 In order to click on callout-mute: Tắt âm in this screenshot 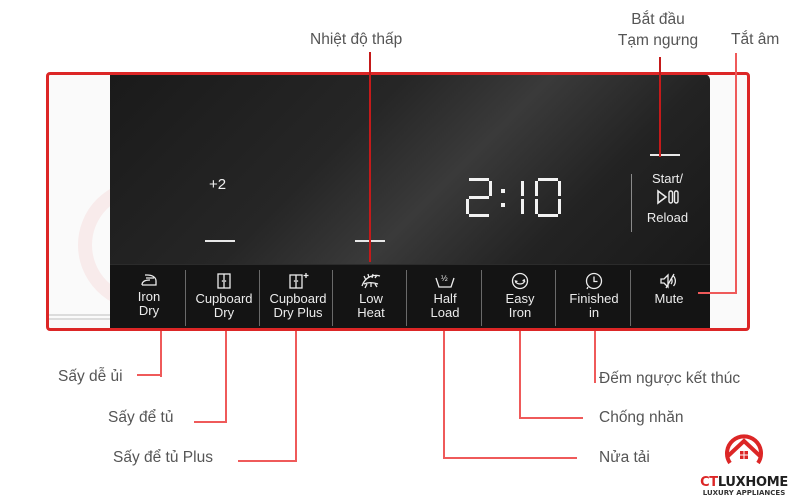, I will do `click(755, 39)`.